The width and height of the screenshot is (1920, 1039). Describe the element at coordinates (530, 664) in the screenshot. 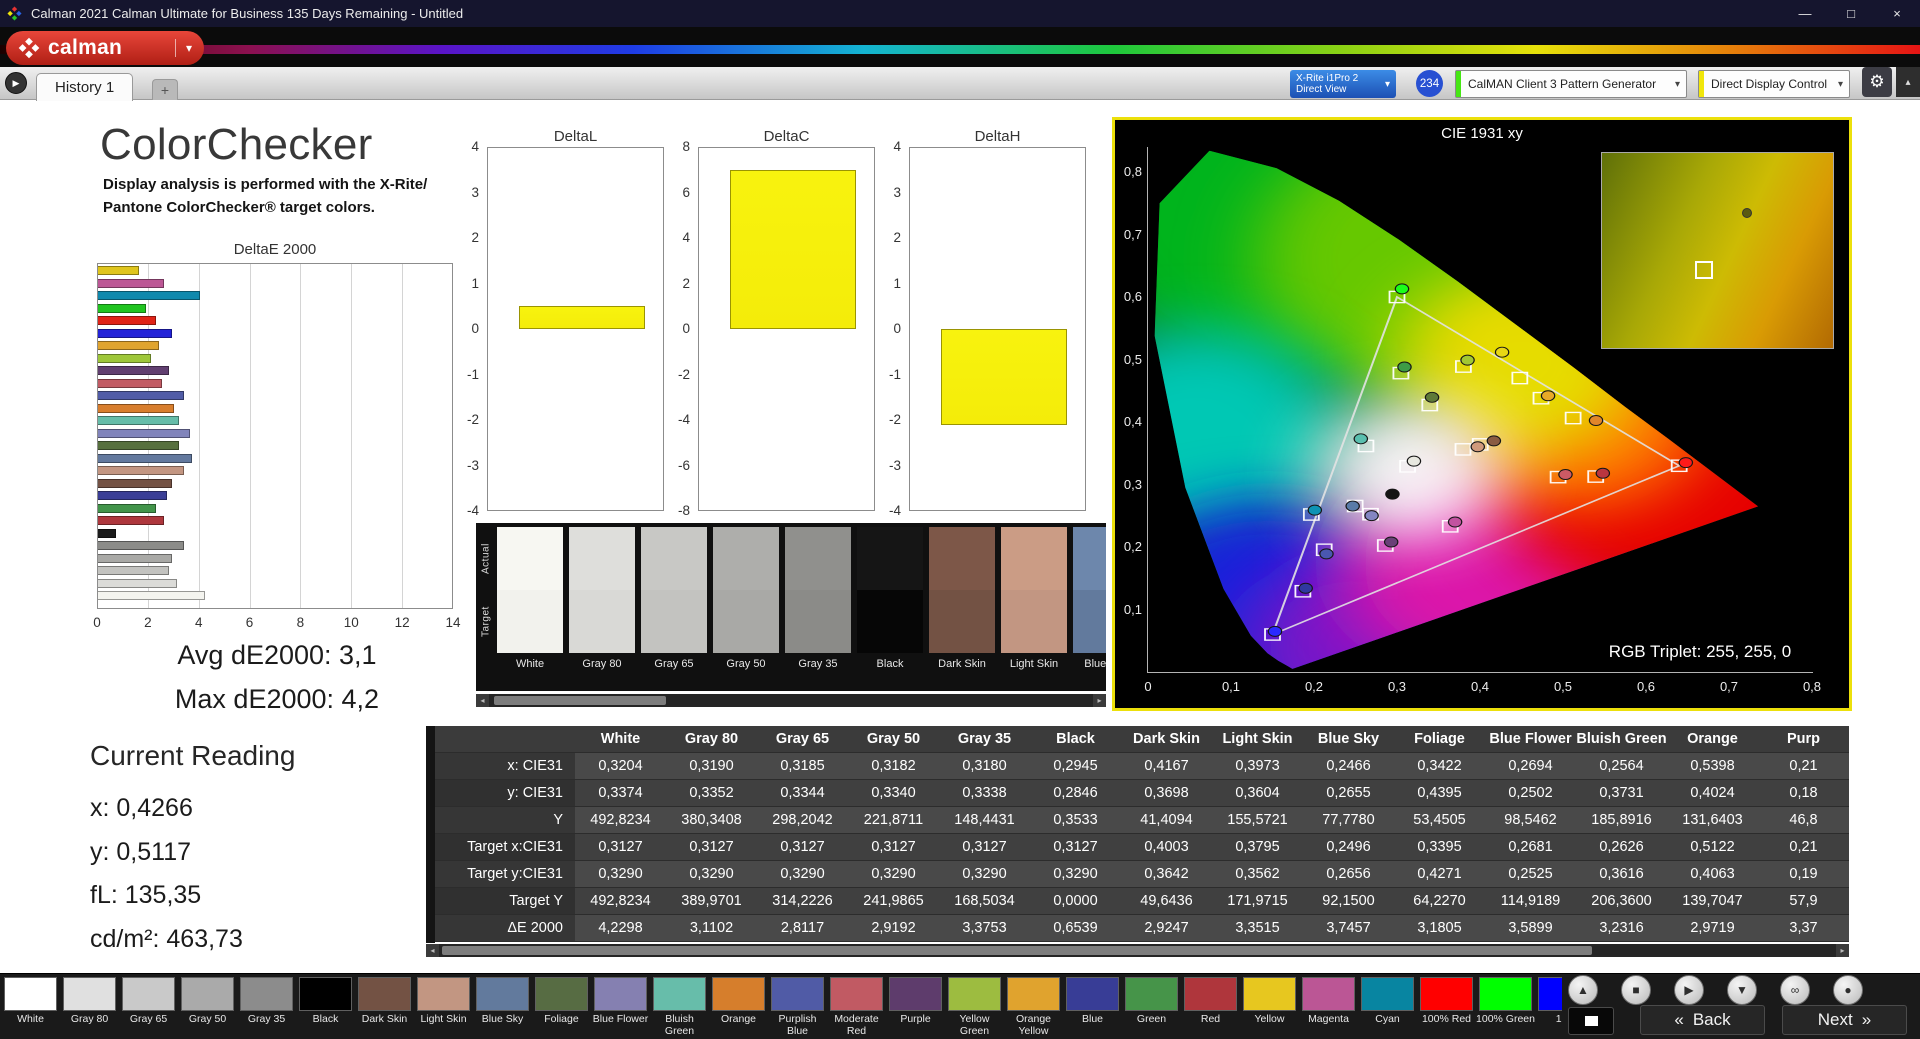

I see `swatch-label: White` at that location.